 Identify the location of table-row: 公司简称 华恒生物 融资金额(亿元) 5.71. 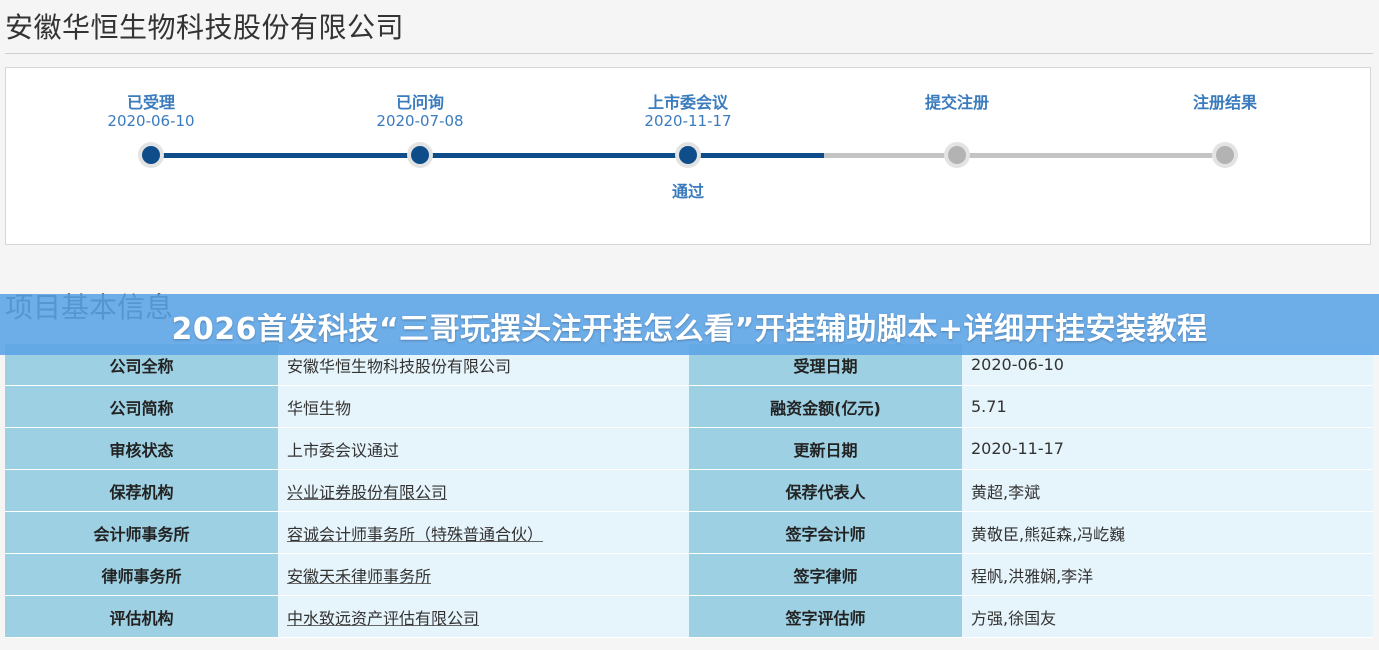
(689, 406).